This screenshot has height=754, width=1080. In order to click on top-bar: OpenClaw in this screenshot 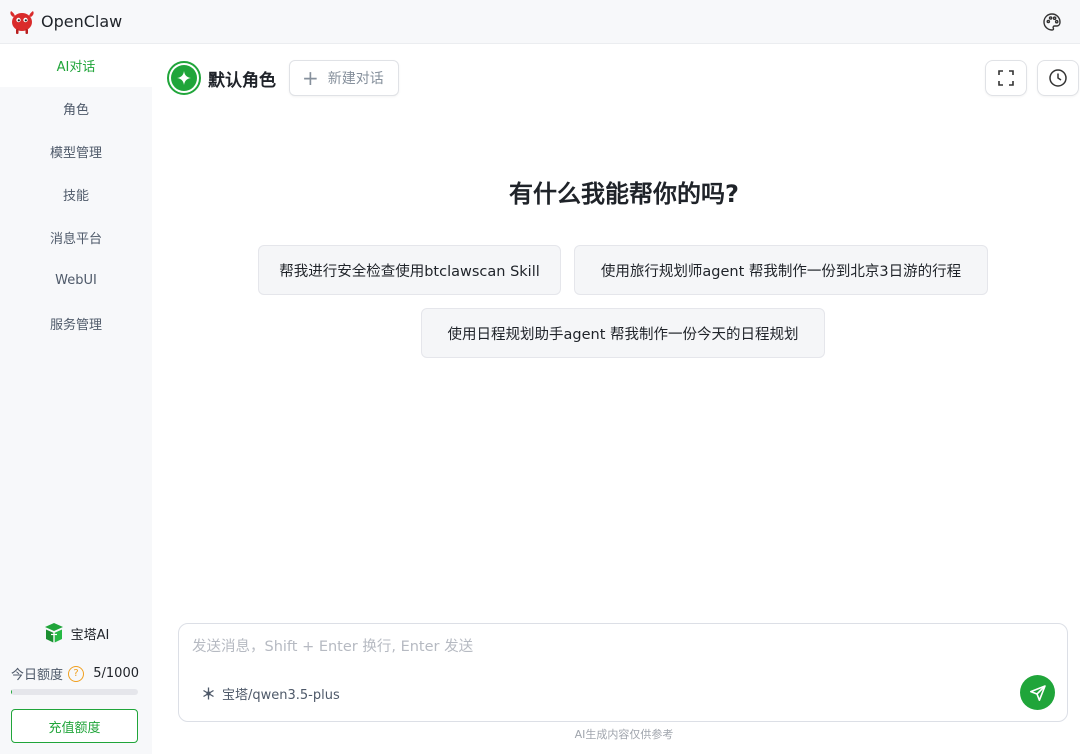, I will do `click(540, 22)`.